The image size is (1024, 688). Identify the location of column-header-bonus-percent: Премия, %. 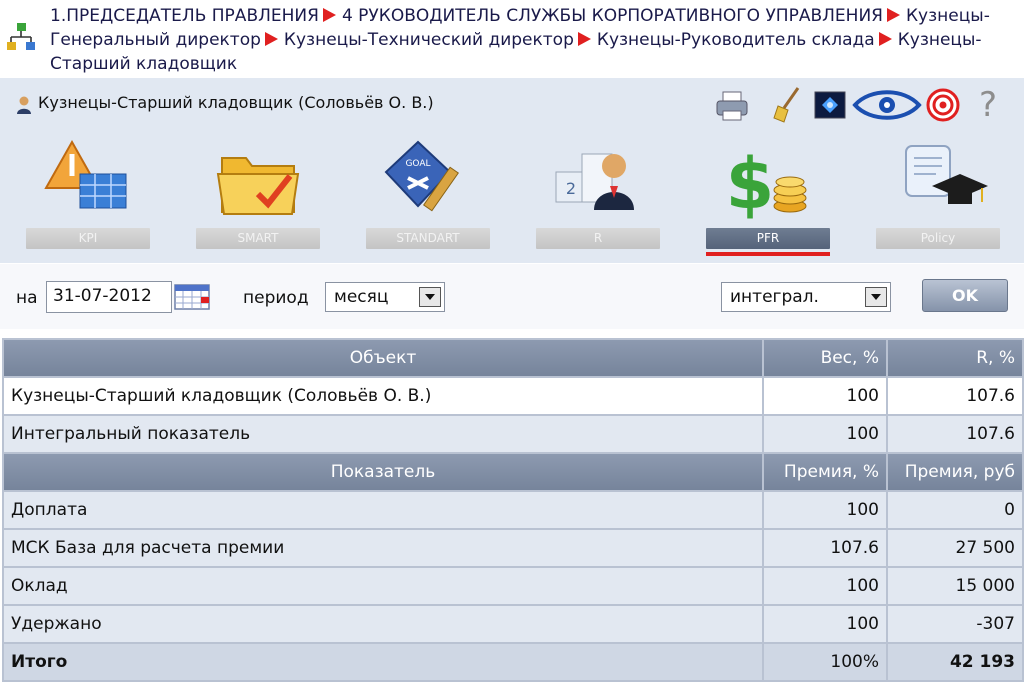
(825, 472).